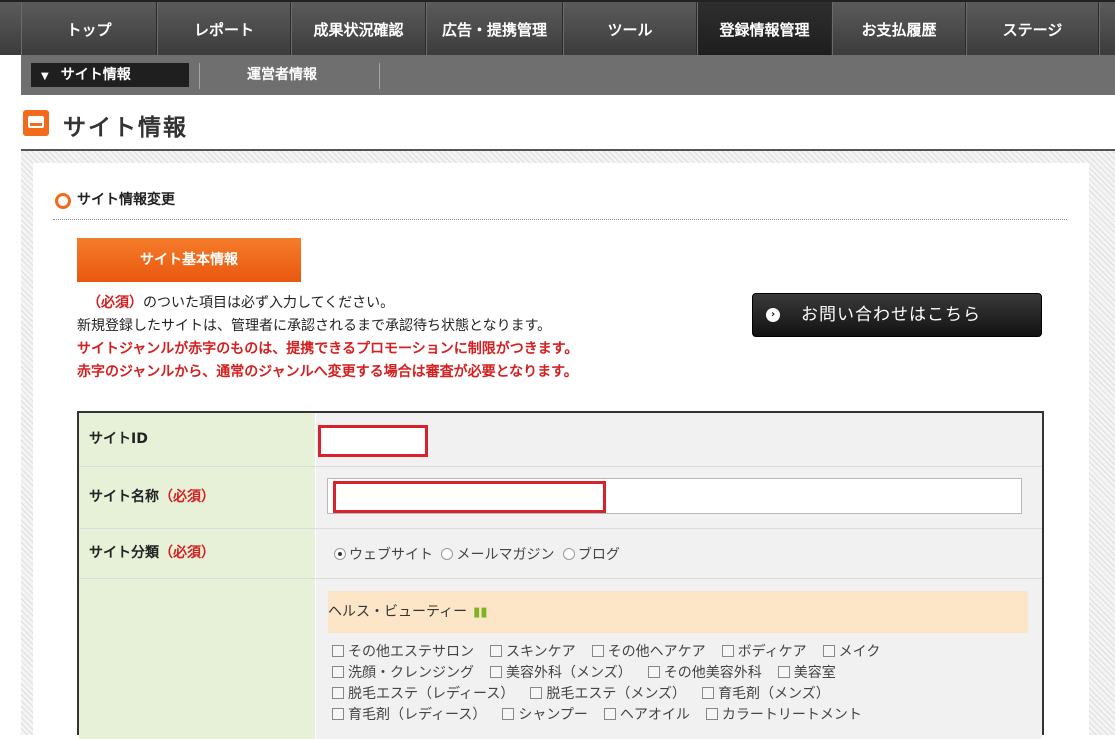 The height and width of the screenshot is (739, 1115). I want to click on genre-option: メイク, so click(851, 652).